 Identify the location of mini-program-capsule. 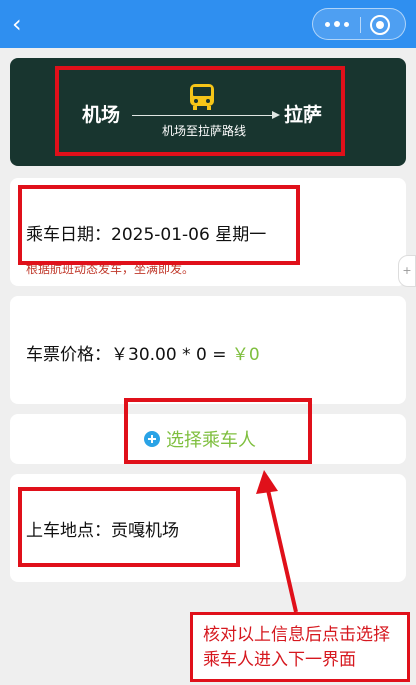
(359, 24).